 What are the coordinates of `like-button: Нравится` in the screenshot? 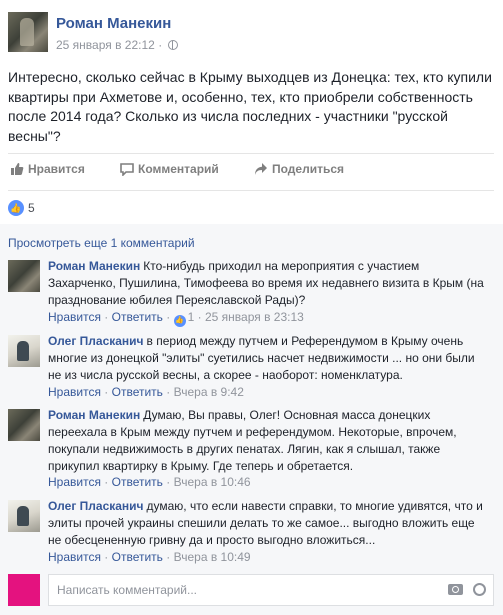 It's located at (47, 169).